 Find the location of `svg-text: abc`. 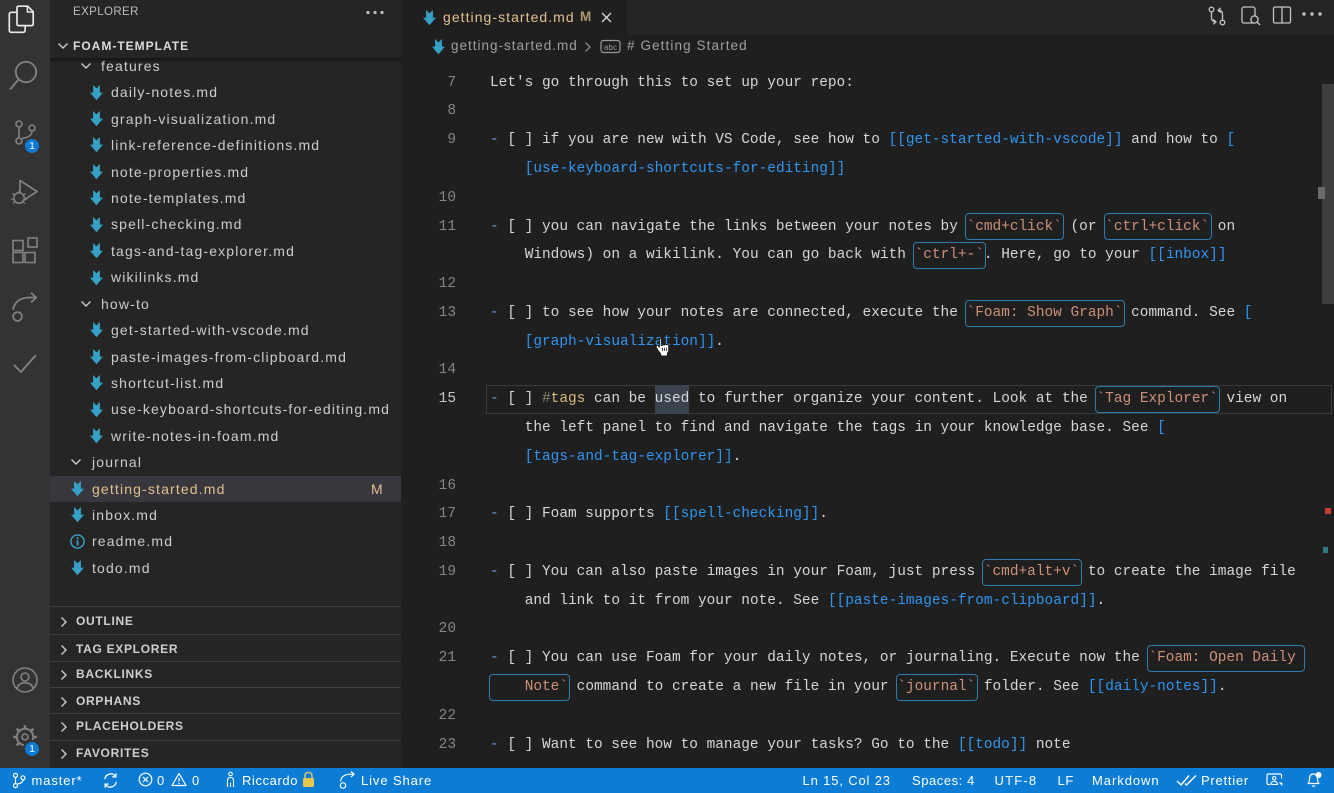

svg-text: abc is located at coordinates (610, 47).